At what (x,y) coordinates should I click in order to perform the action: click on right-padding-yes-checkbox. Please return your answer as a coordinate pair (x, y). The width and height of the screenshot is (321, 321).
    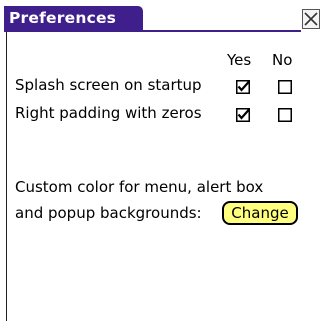
    Looking at the image, I should click on (243, 115).